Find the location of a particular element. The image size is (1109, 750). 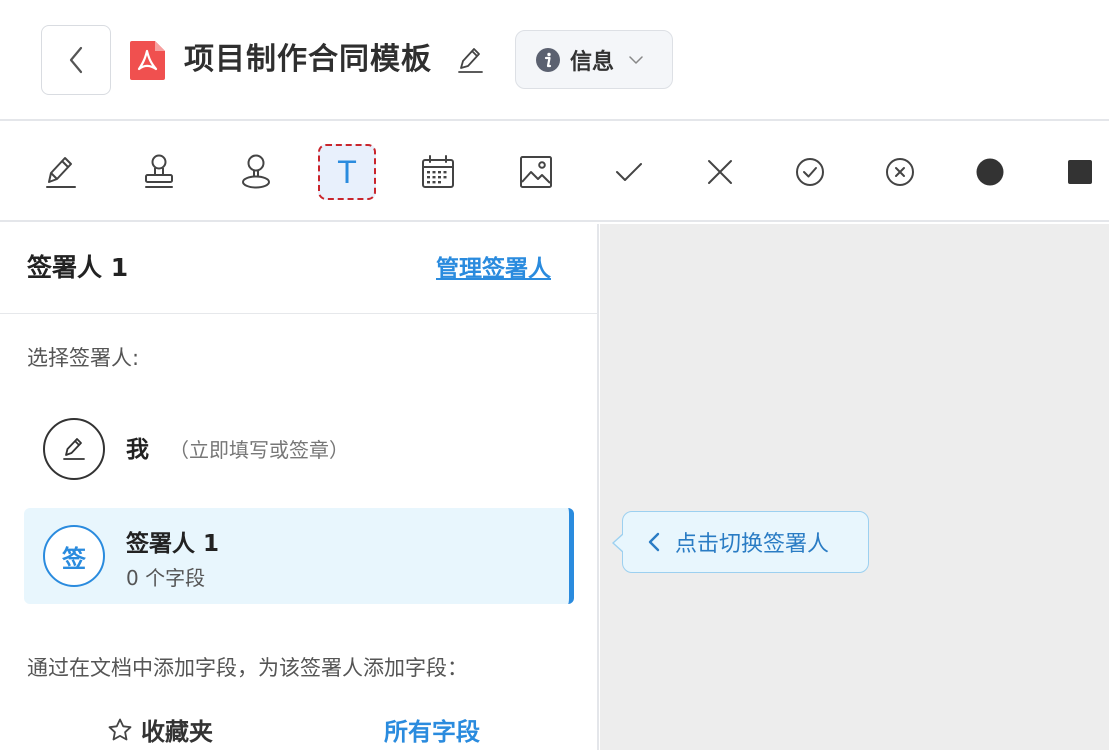

check-tool is located at coordinates (629, 172).